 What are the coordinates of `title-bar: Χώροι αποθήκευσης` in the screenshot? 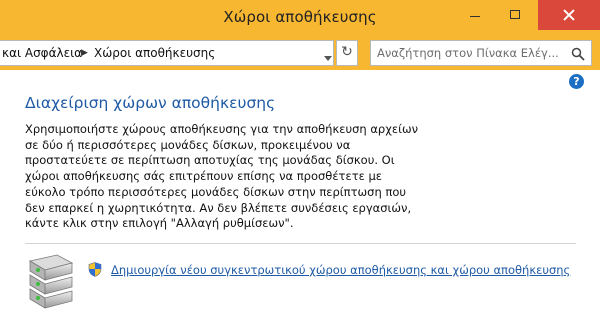 It's located at (300, 18).